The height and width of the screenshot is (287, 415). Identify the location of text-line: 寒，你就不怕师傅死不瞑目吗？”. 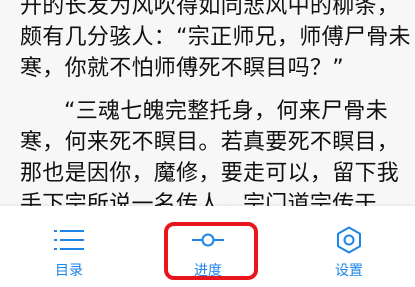
(182, 68).